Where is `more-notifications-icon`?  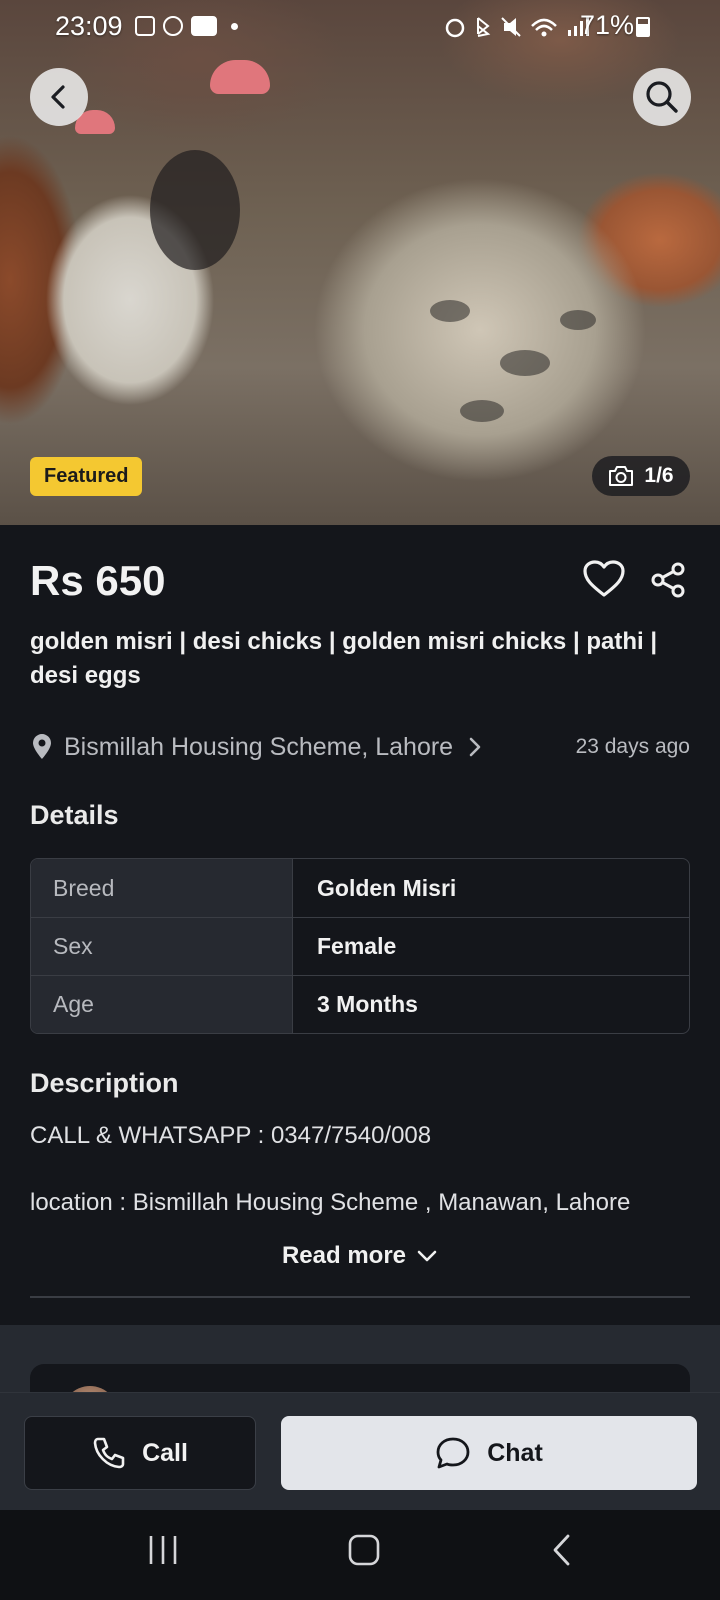
more-notifications-icon is located at coordinates (234, 26).